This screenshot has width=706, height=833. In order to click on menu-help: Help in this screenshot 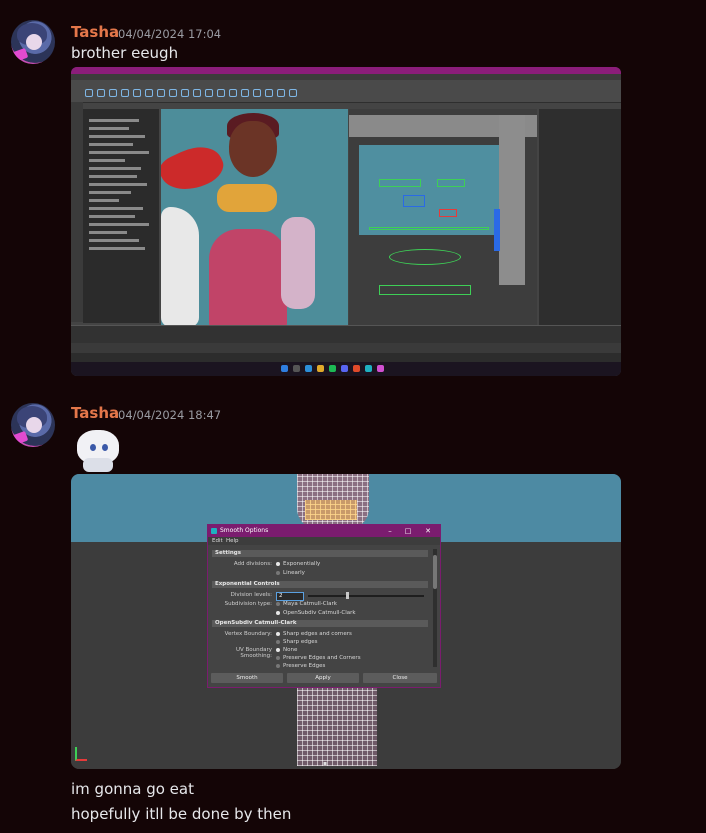, I will do `click(232, 541)`.